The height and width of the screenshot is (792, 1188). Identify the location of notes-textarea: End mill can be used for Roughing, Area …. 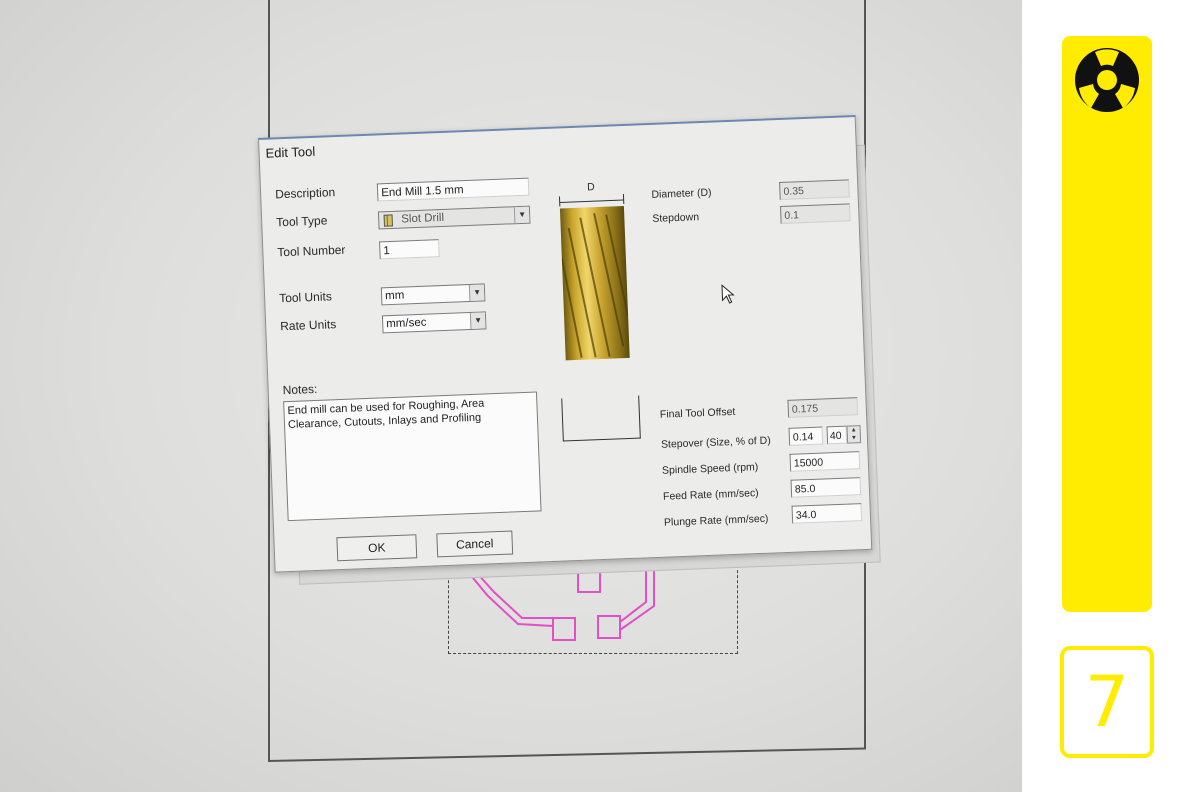
(412, 456).